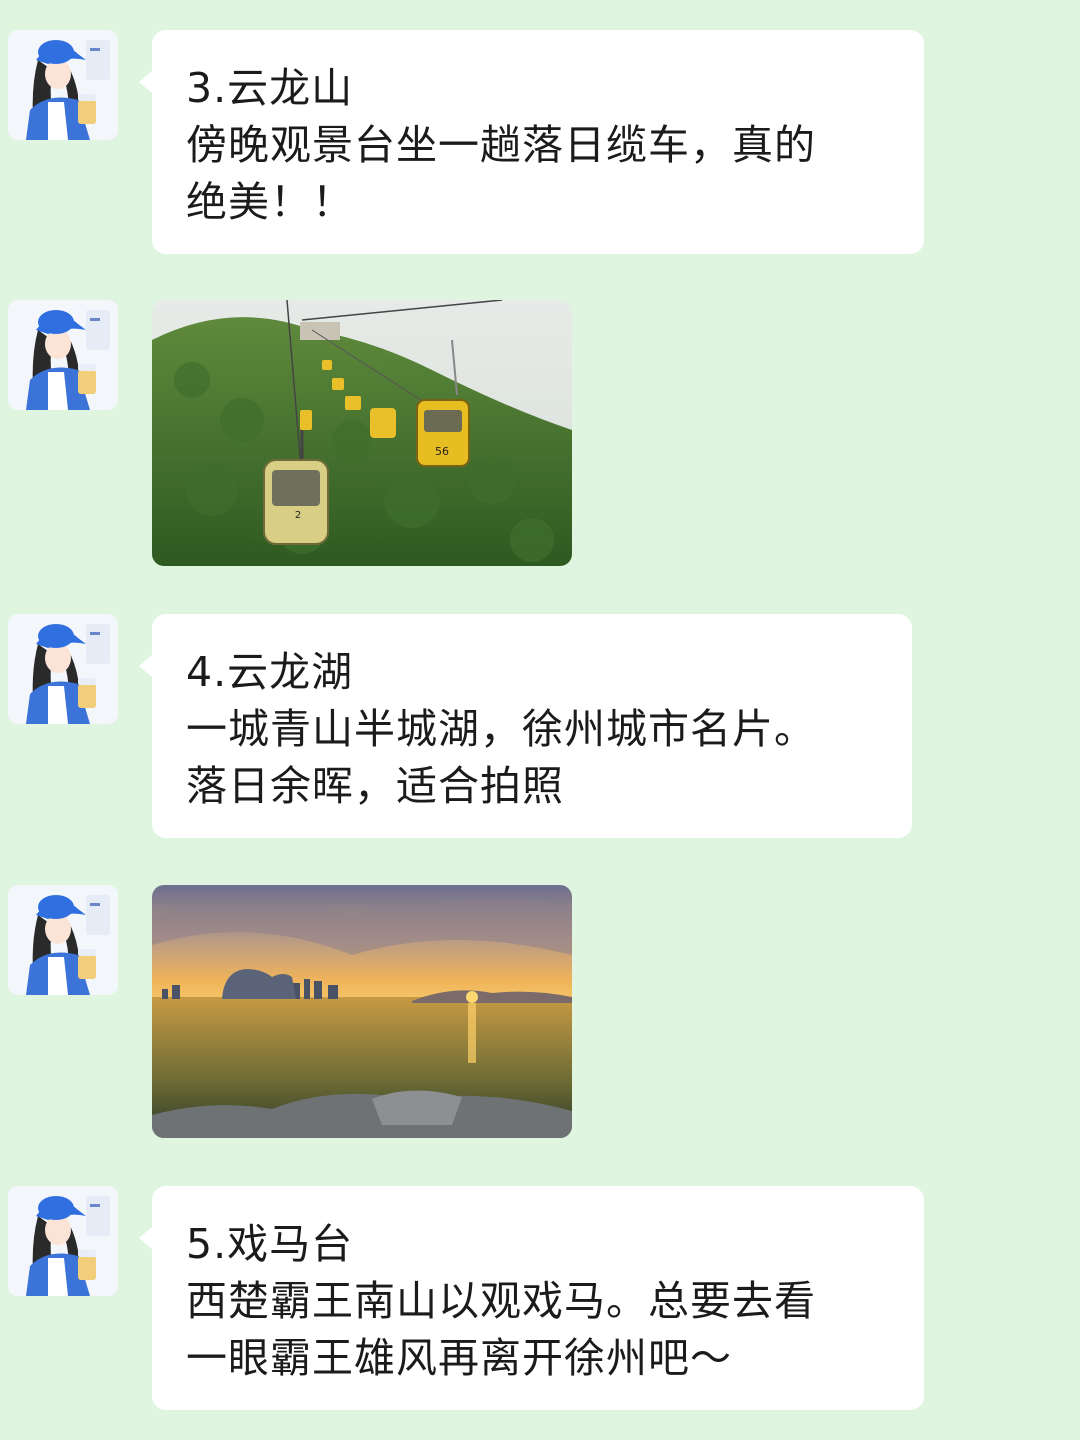 The image size is (1080, 1440). Describe the element at coordinates (501, 729) in the screenshot. I see `message-text-line: 一城青山半城湖，徐州城市名片。` at that location.